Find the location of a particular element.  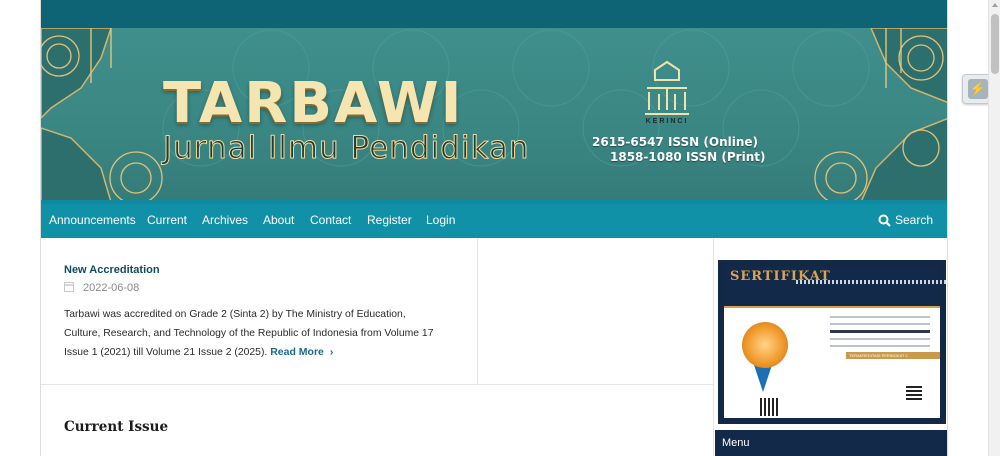

announcement-date-text: 2022-06-08 is located at coordinates (111, 288).